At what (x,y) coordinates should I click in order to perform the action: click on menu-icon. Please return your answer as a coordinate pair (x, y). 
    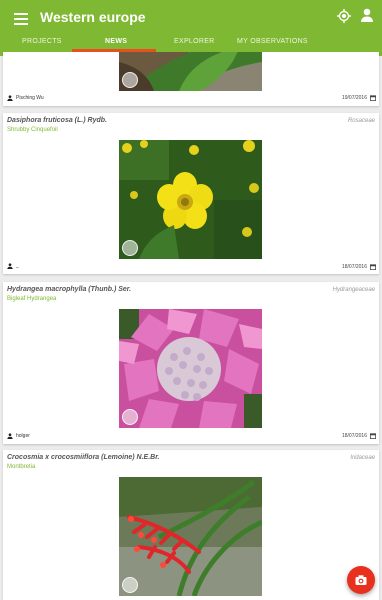
    Looking at the image, I should click on (21, 20).